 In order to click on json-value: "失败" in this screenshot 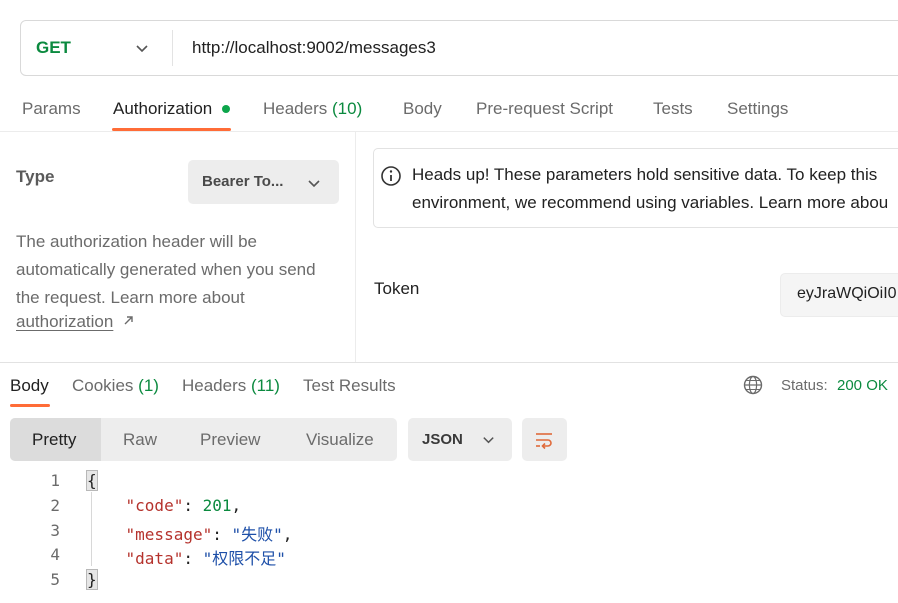, I will do `click(257, 534)`.